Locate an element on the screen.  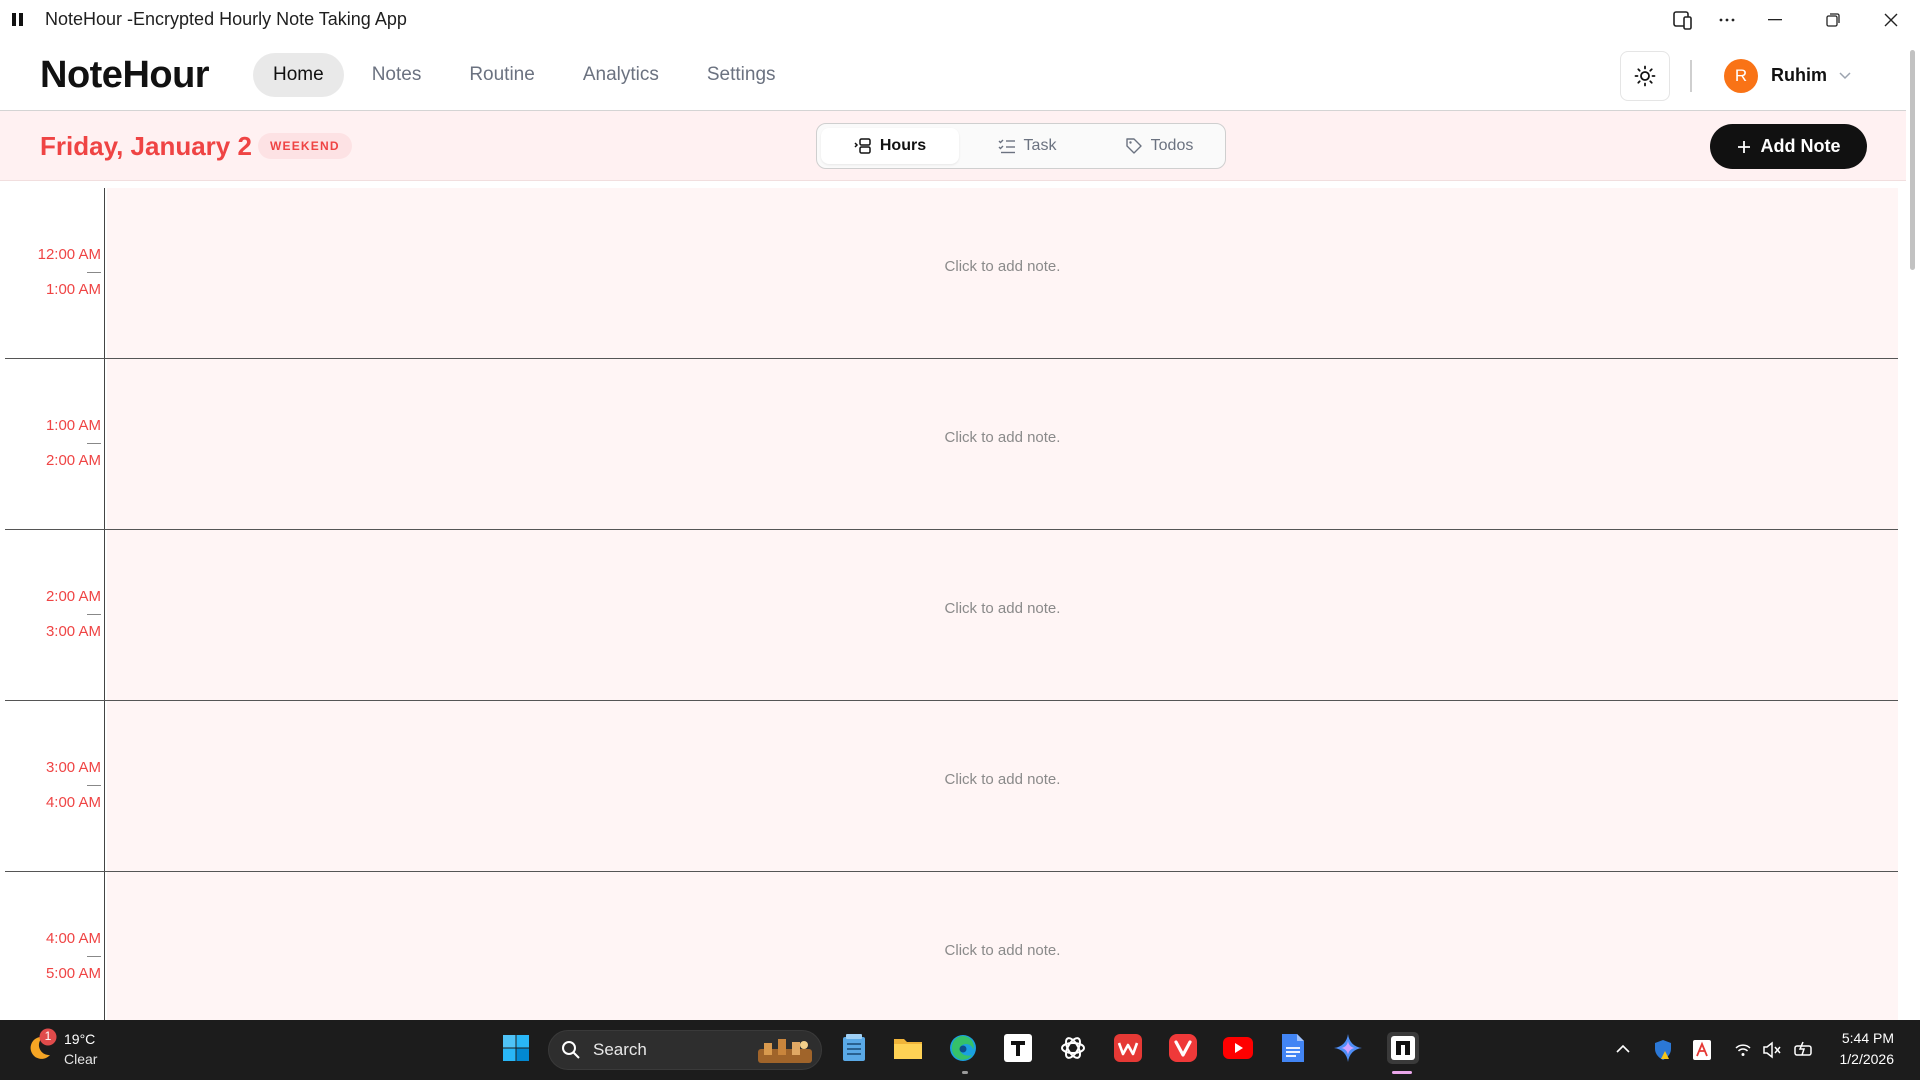
nav-analytics: Analytics is located at coordinates (621, 75).